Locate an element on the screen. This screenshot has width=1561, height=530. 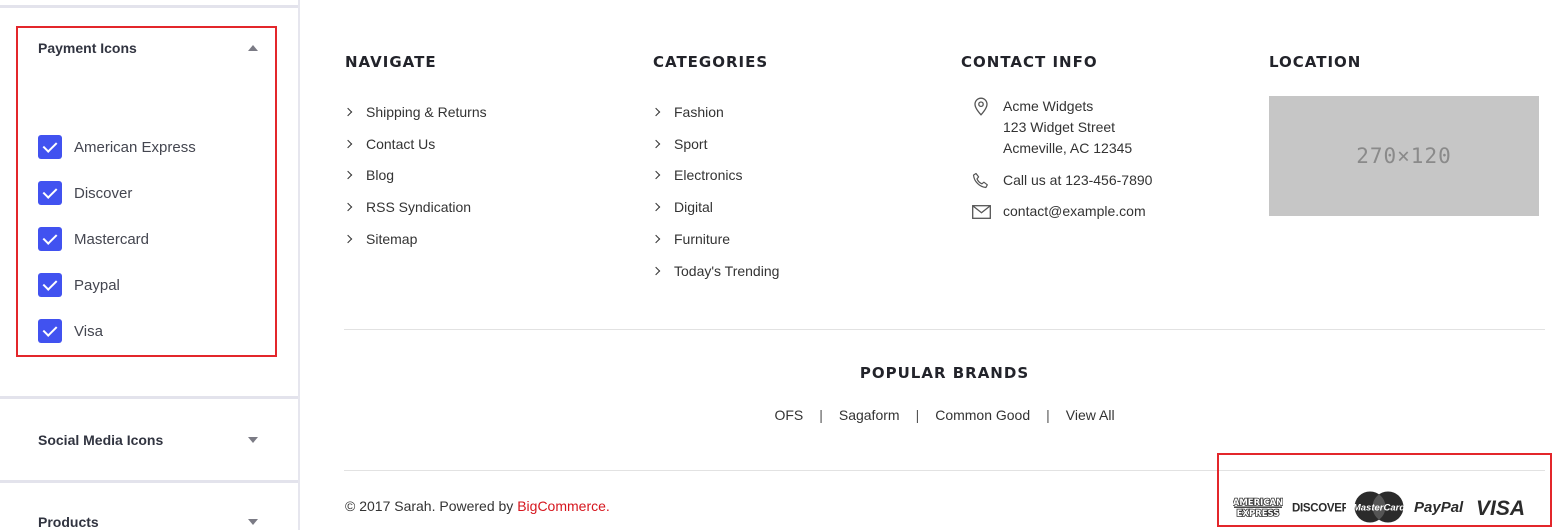
footer-link: Sitemap is located at coordinates (415, 239).